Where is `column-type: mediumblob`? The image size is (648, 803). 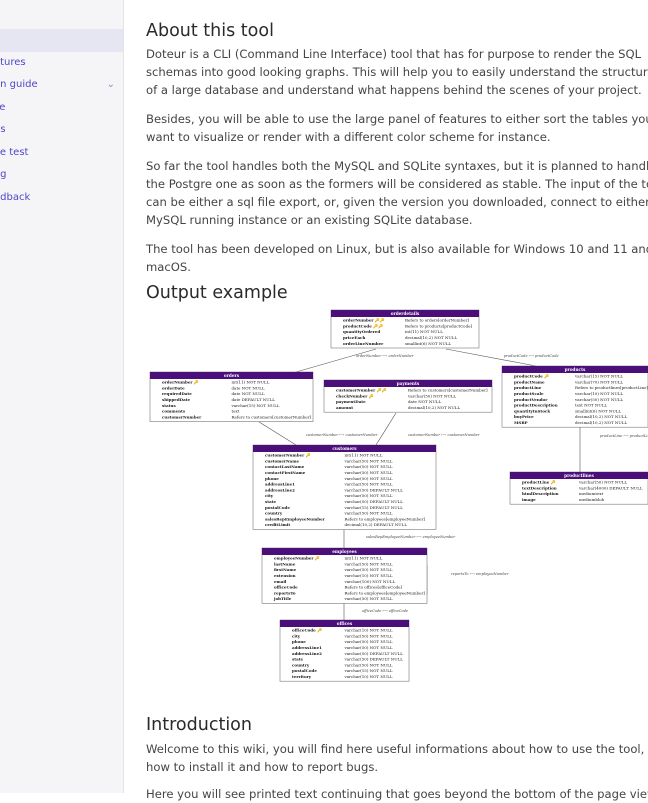
column-type: mediumblob is located at coordinates (592, 499).